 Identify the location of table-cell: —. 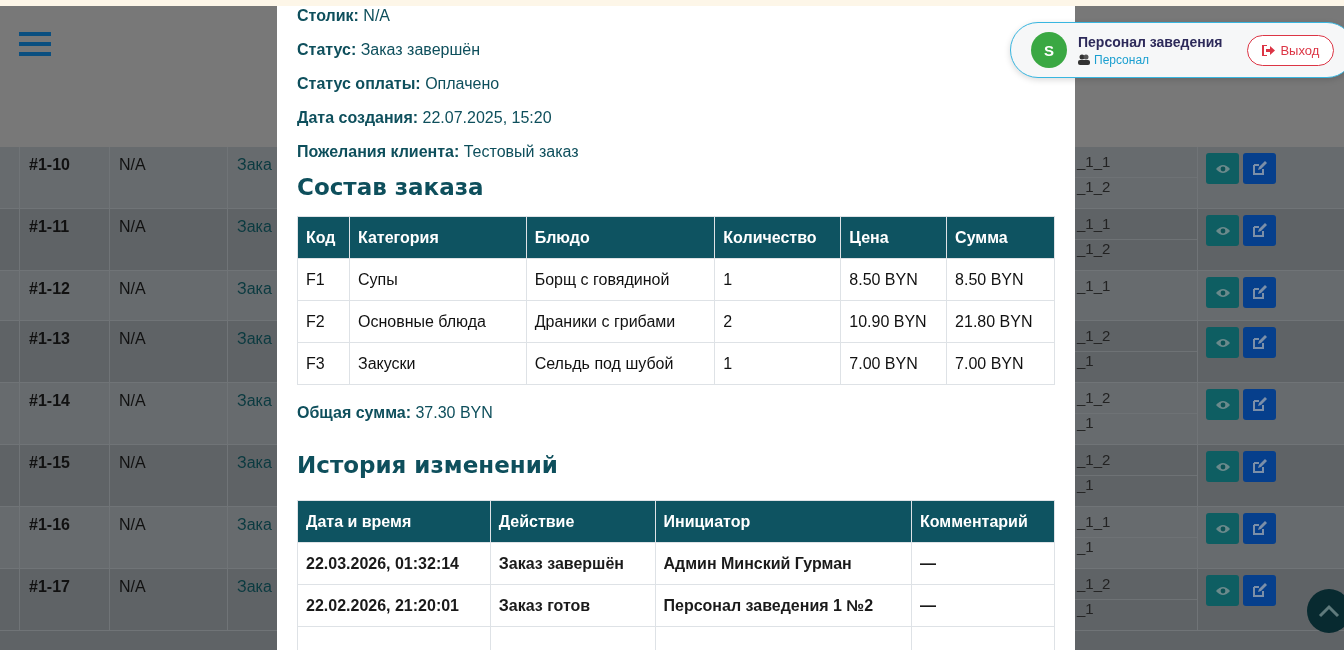
(983, 605).